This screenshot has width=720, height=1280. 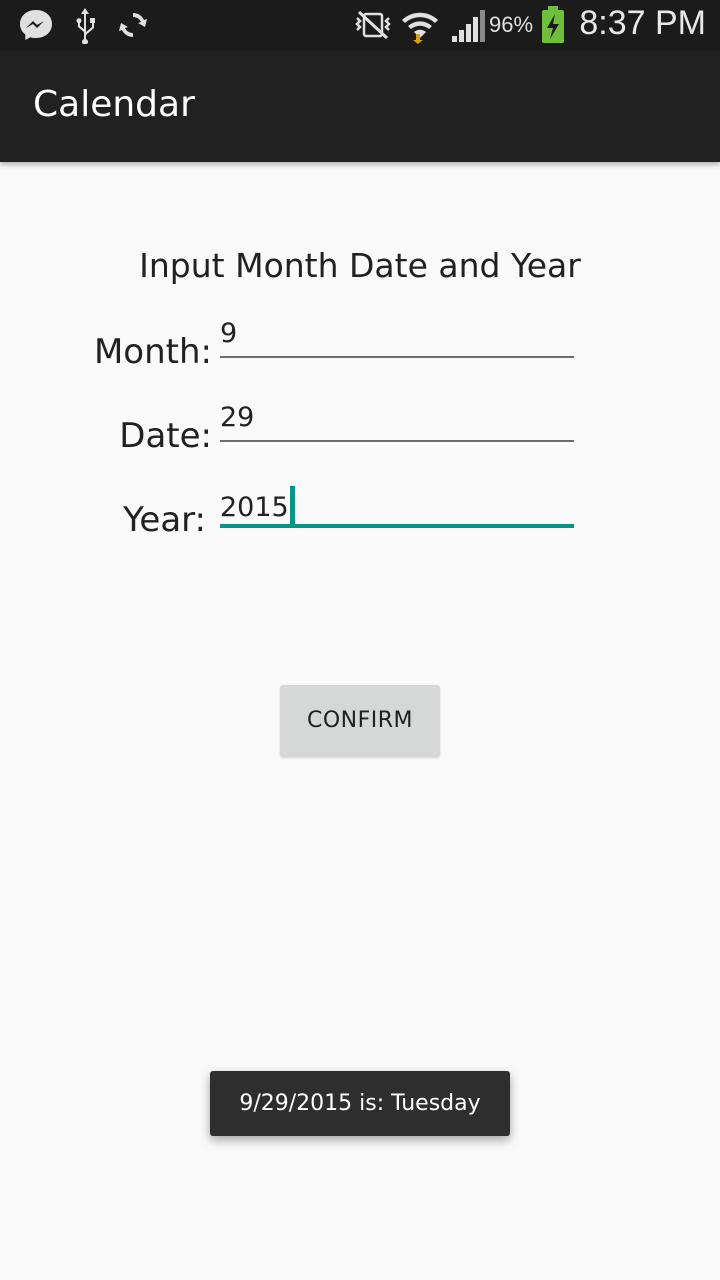 What do you see at coordinates (642, 23) in the screenshot?
I see `status-time: 8:37 PM` at bounding box center [642, 23].